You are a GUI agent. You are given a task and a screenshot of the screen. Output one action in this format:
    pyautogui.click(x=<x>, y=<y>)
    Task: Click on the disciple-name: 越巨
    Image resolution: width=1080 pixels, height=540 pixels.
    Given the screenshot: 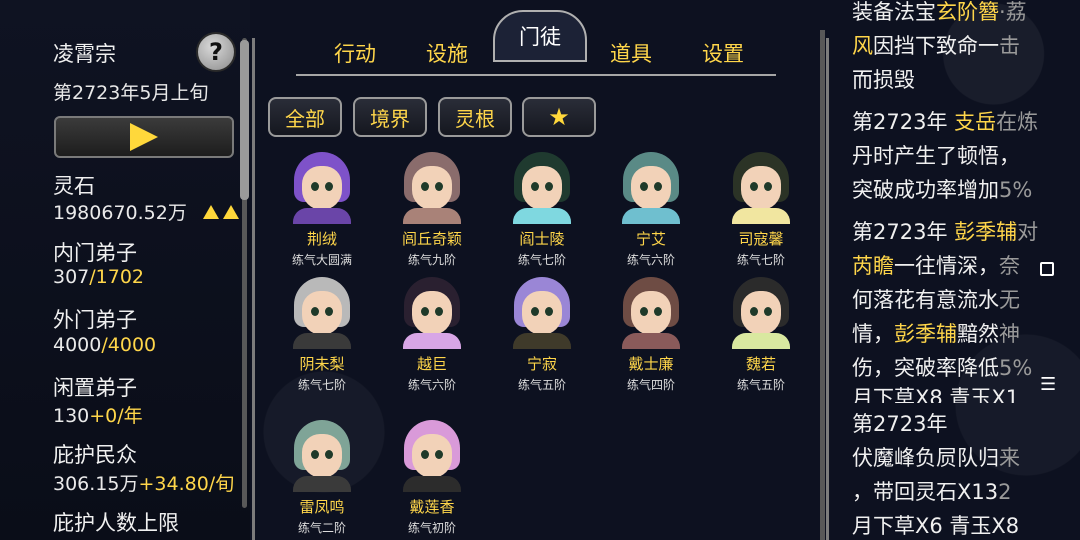 What is the action you would take?
    pyautogui.click(x=431, y=364)
    